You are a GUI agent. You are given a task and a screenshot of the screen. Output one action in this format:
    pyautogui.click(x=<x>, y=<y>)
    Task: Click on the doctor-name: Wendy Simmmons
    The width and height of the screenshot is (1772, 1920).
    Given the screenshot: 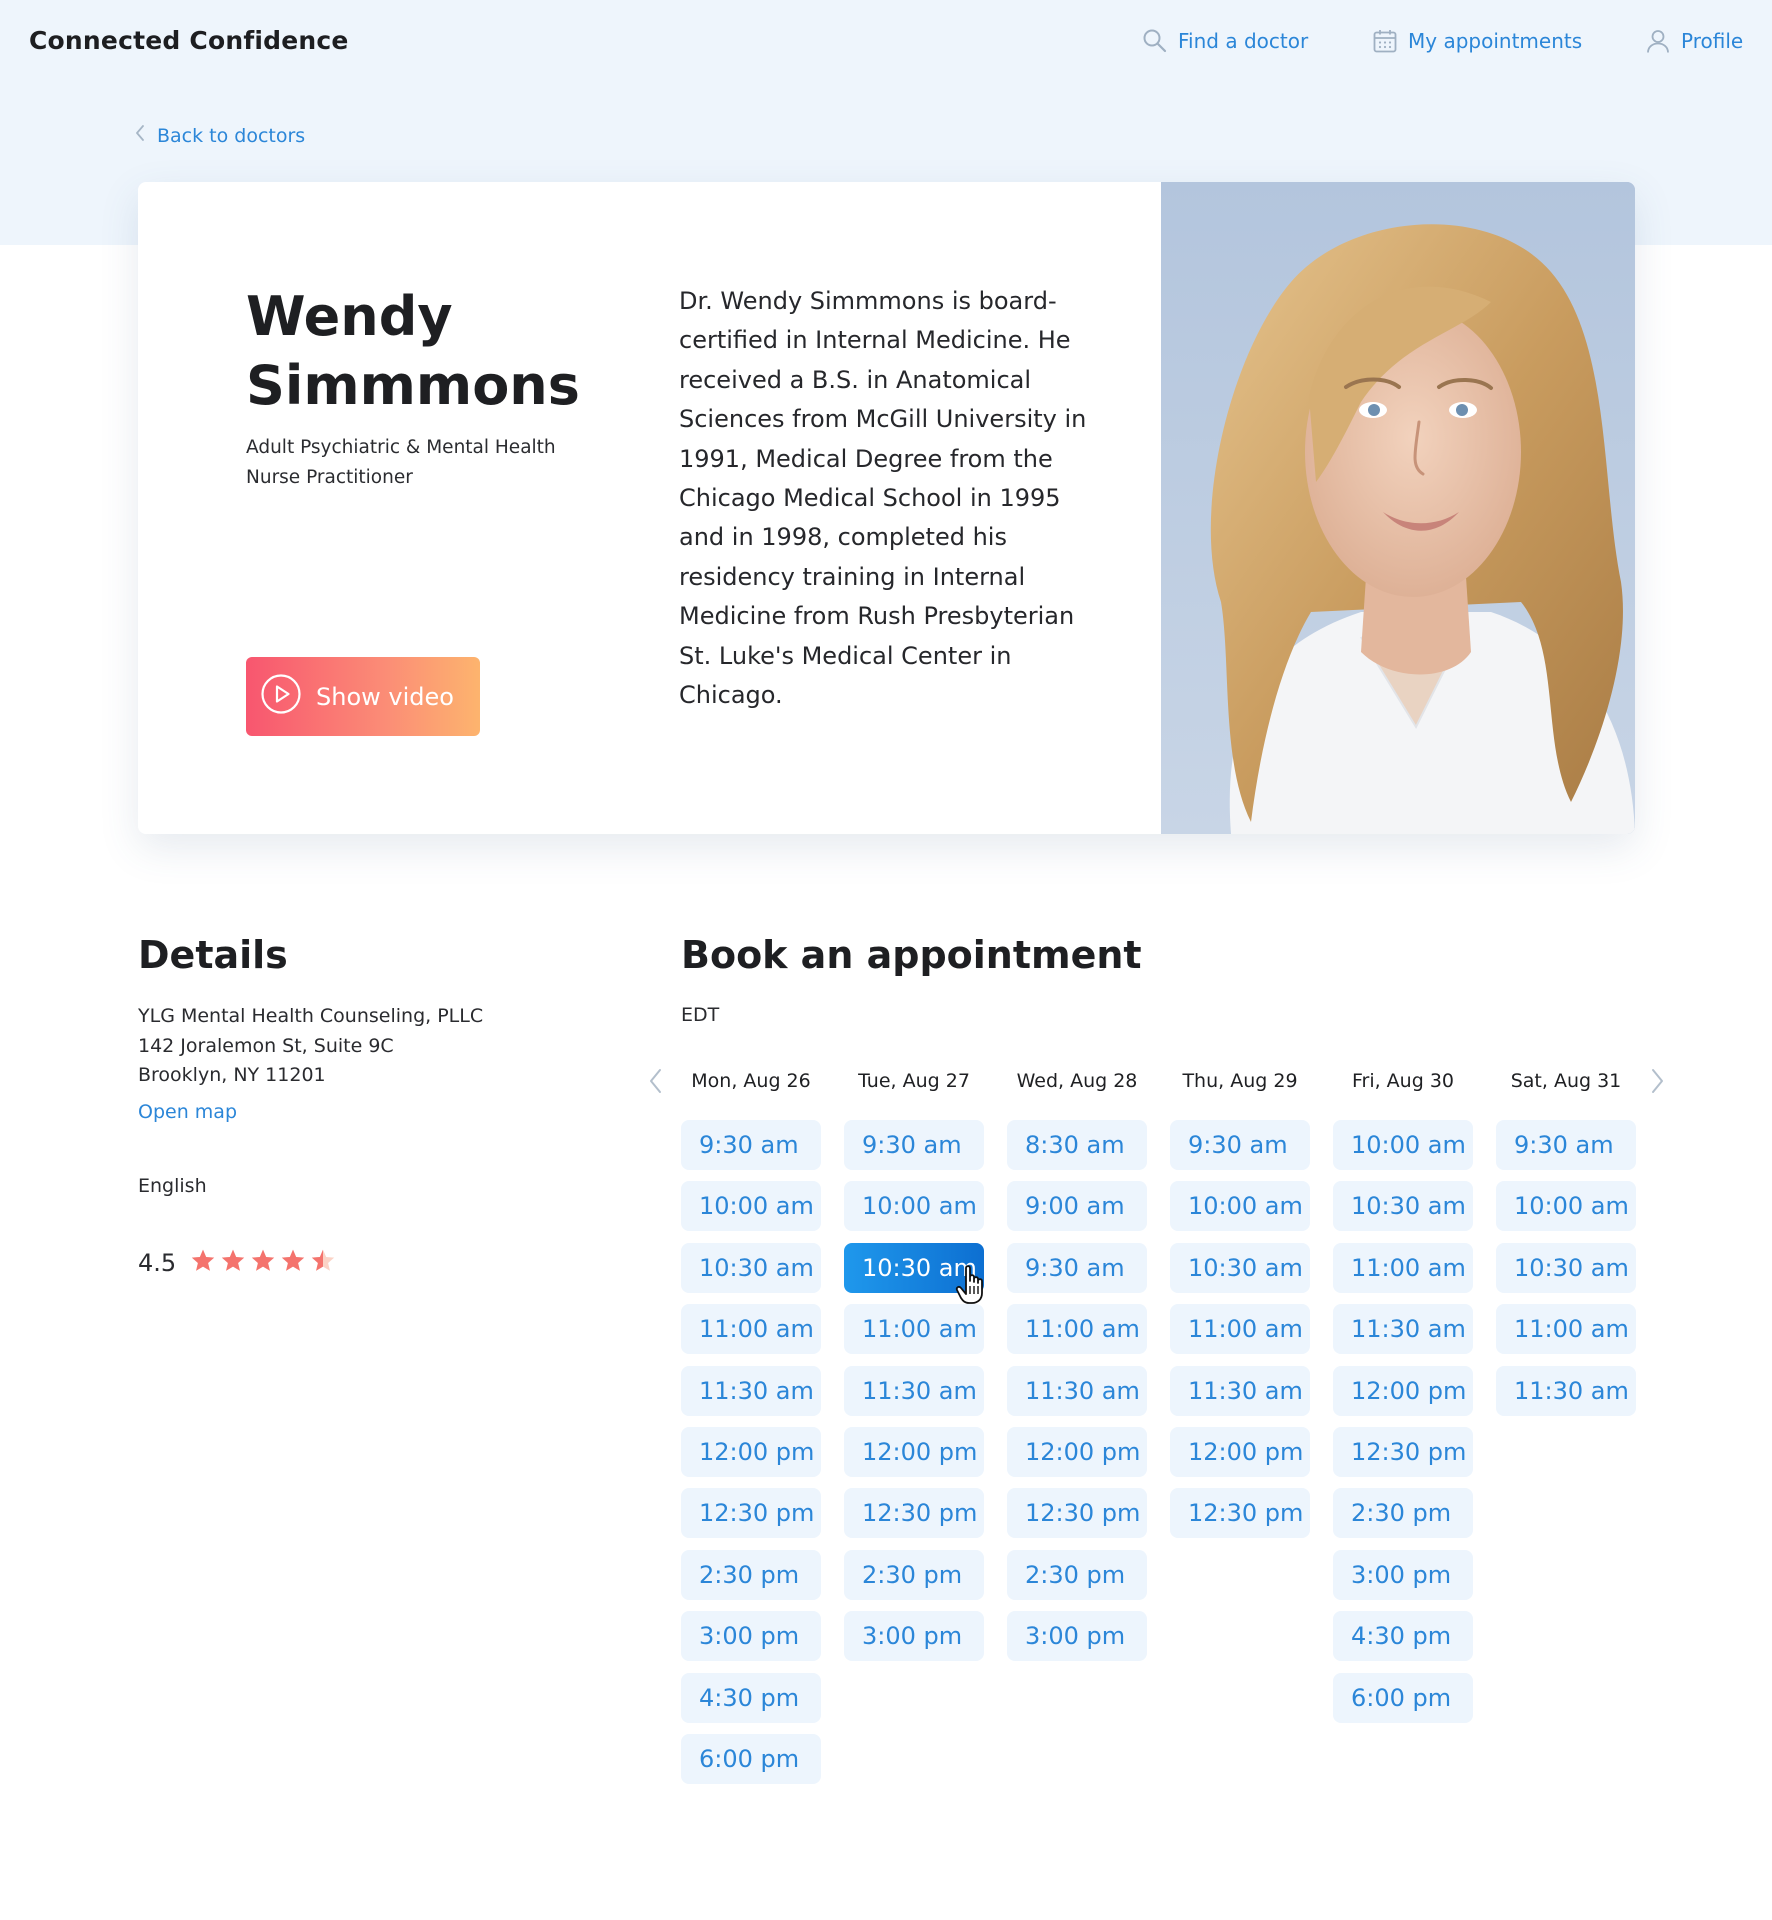 What is the action you would take?
    pyautogui.click(x=413, y=351)
    